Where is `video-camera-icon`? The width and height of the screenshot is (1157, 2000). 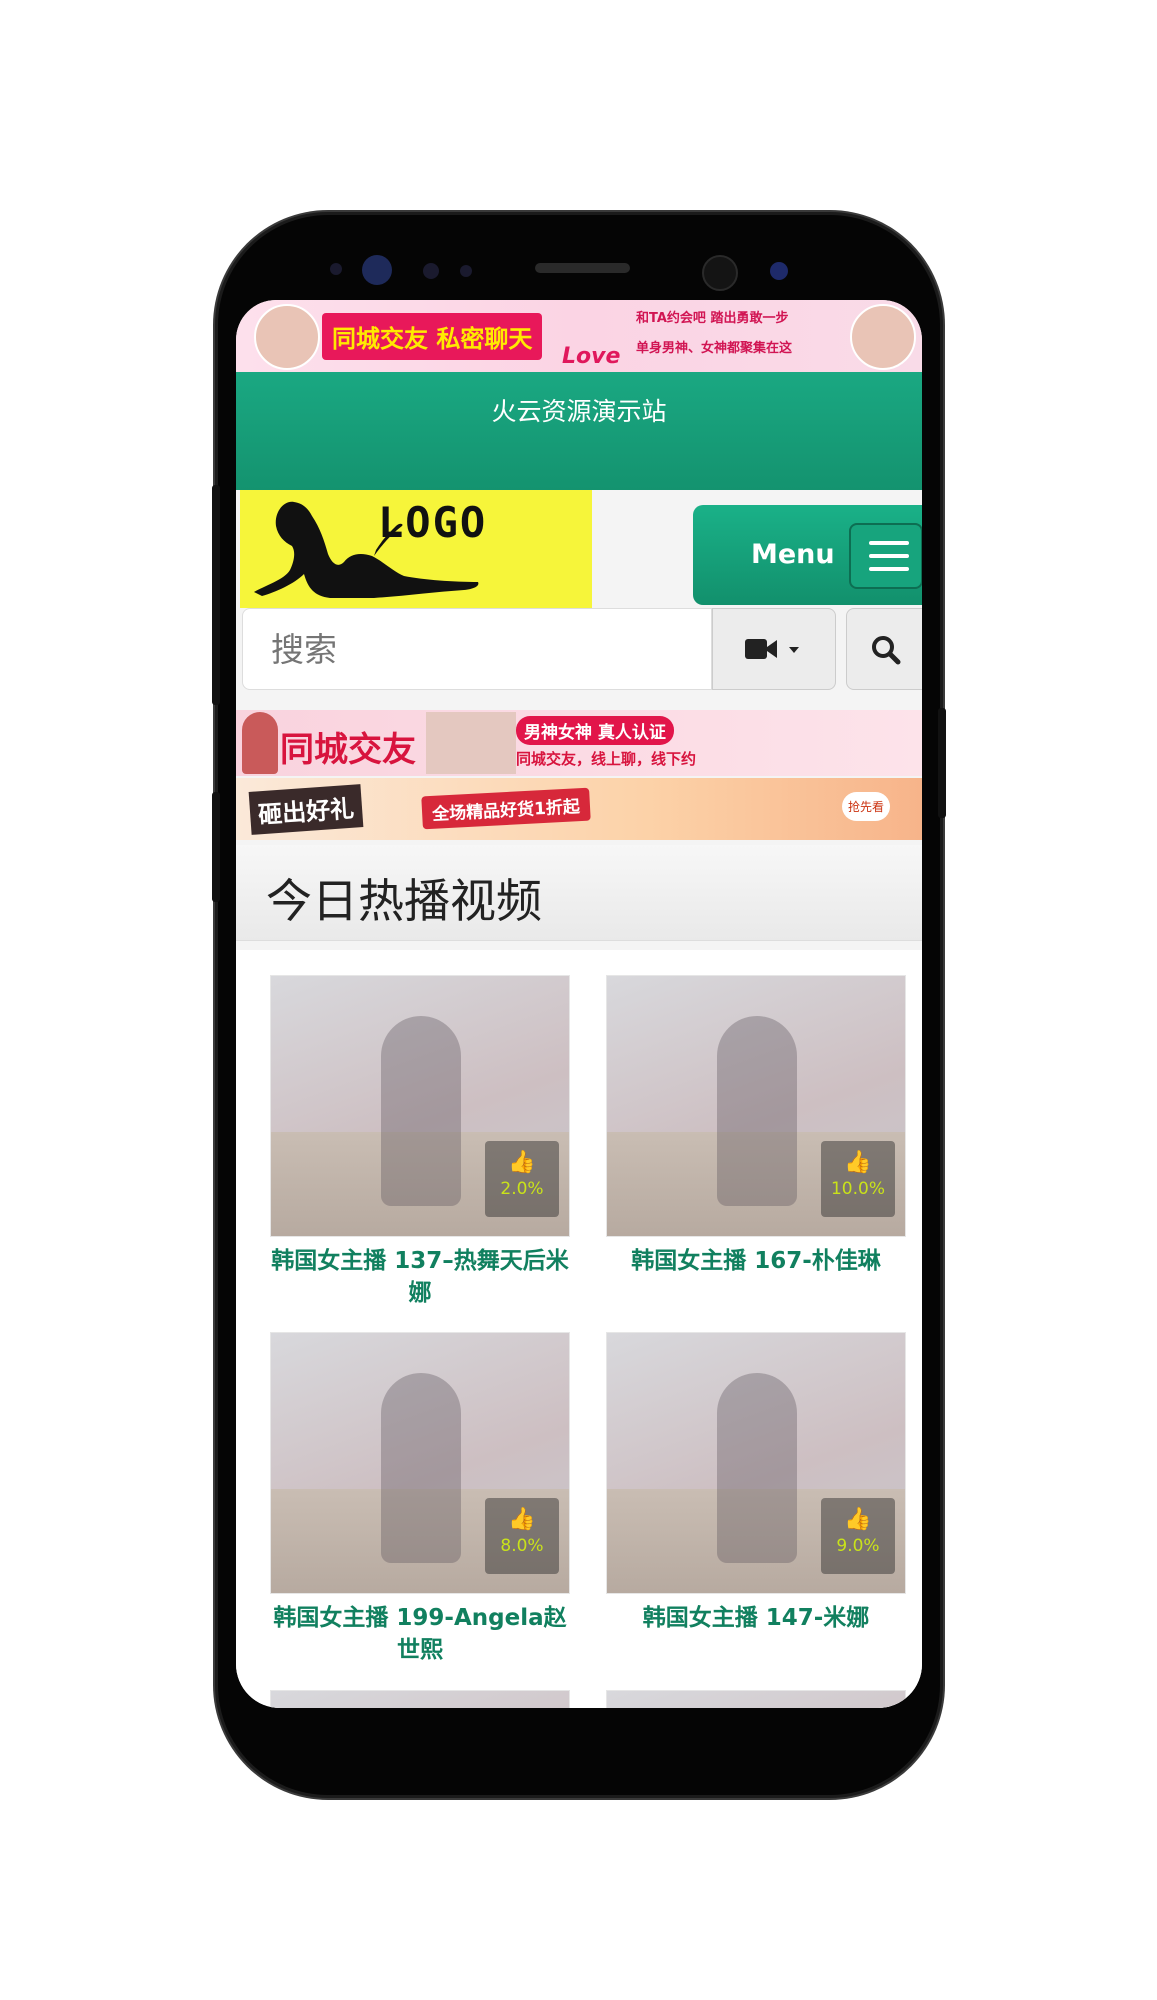
video-camera-icon is located at coordinates (772, 649).